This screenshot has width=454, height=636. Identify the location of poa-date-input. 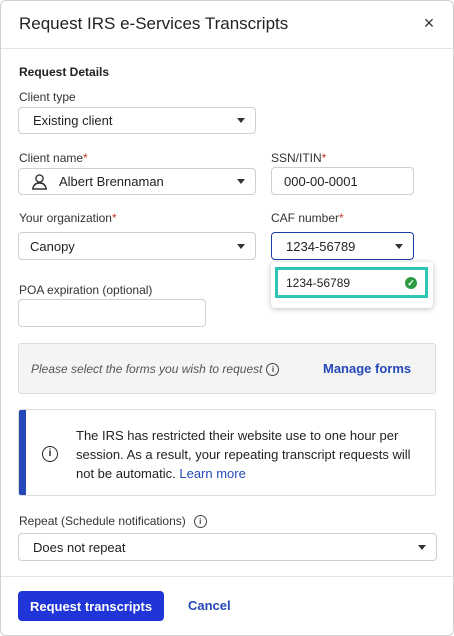
(112, 313).